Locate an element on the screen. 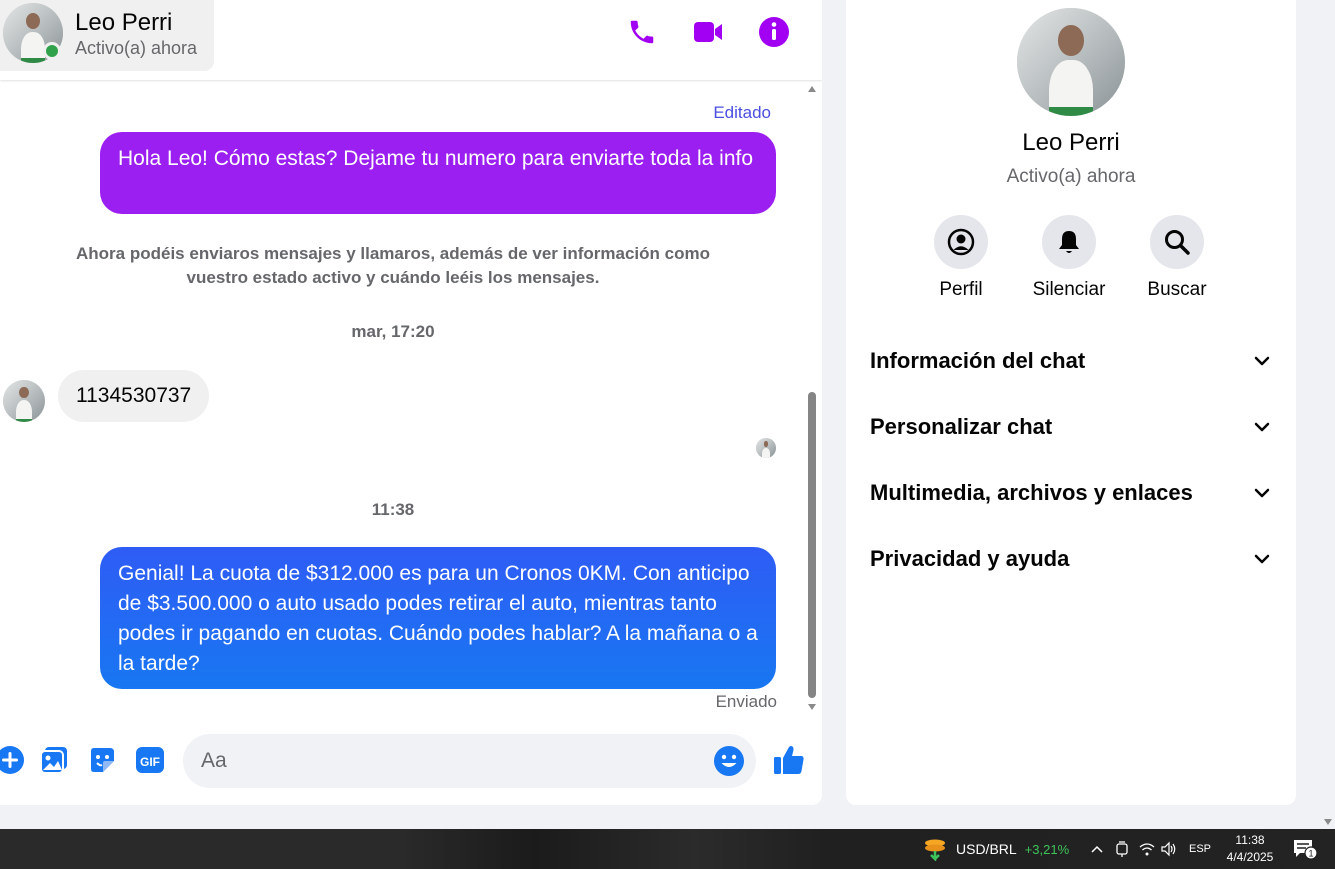  image-icon is located at coordinates (54, 760).